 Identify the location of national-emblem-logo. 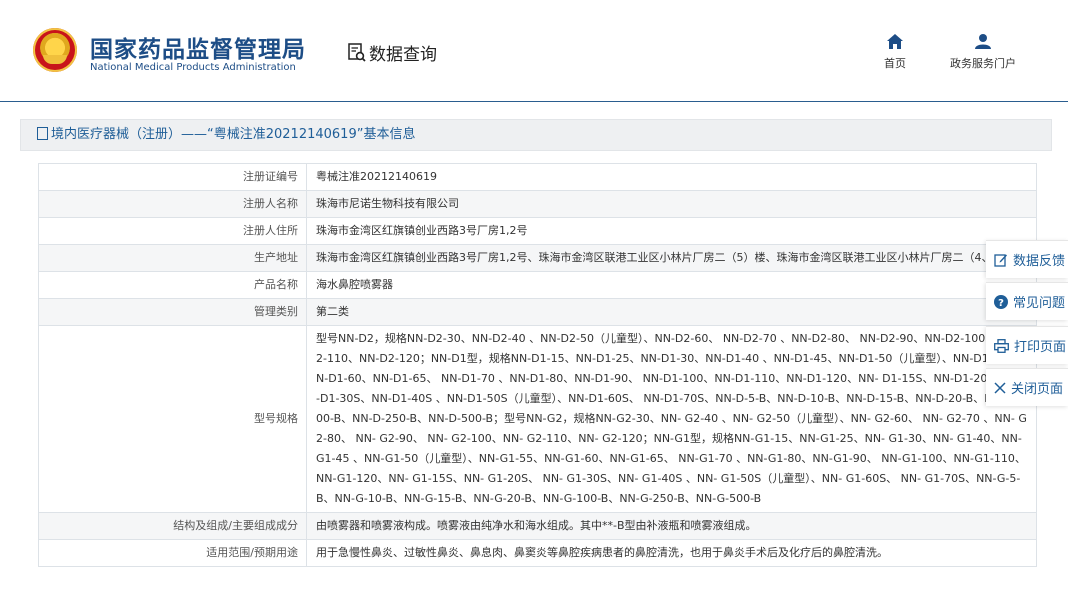
(55, 50).